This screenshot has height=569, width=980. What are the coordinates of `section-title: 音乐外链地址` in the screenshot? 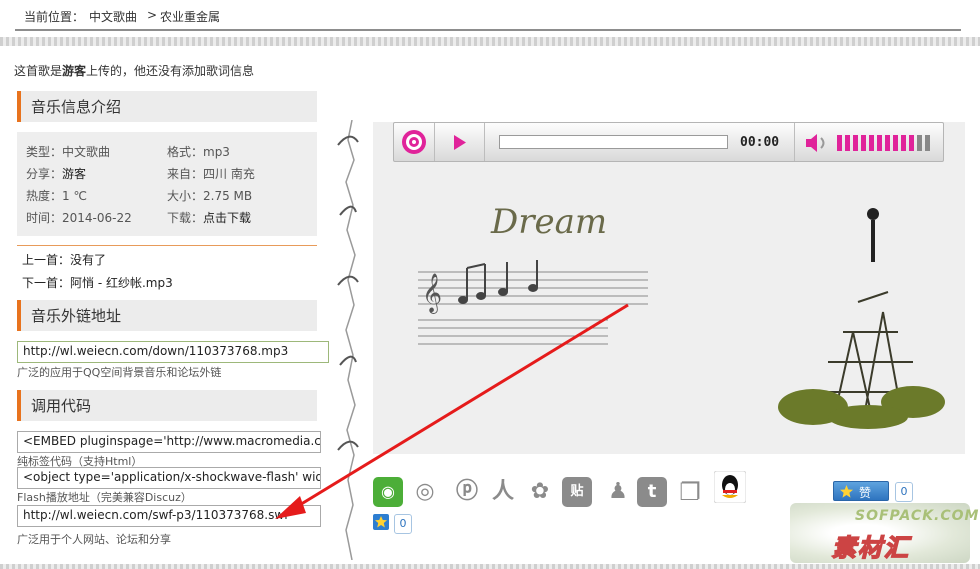 It's located at (76, 316).